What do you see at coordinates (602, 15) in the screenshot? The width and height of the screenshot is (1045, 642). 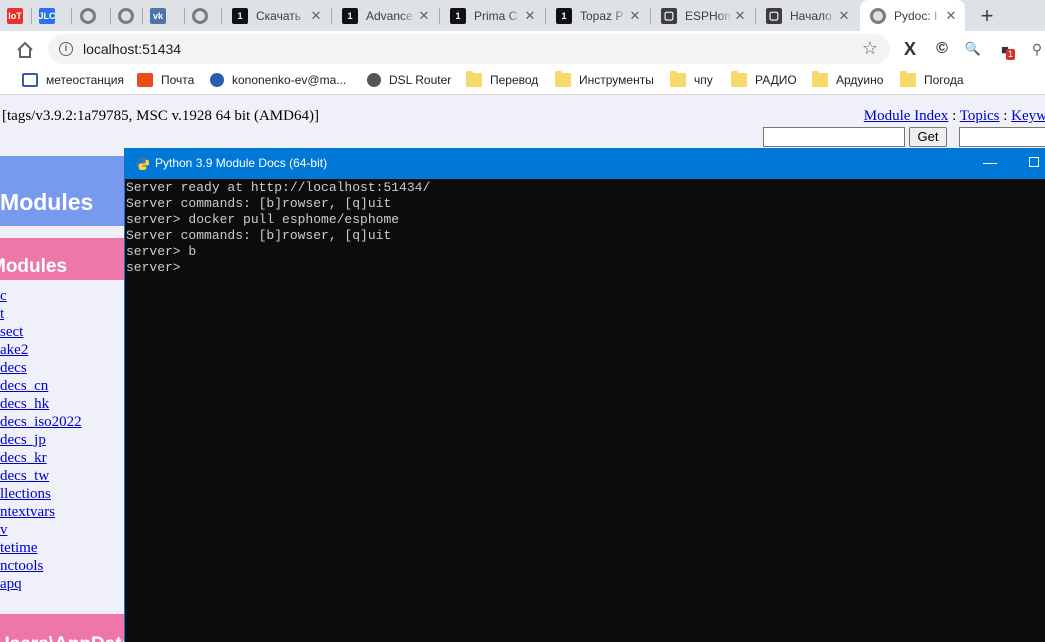 I see `tab-title: Topaz P` at bounding box center [602, 15].